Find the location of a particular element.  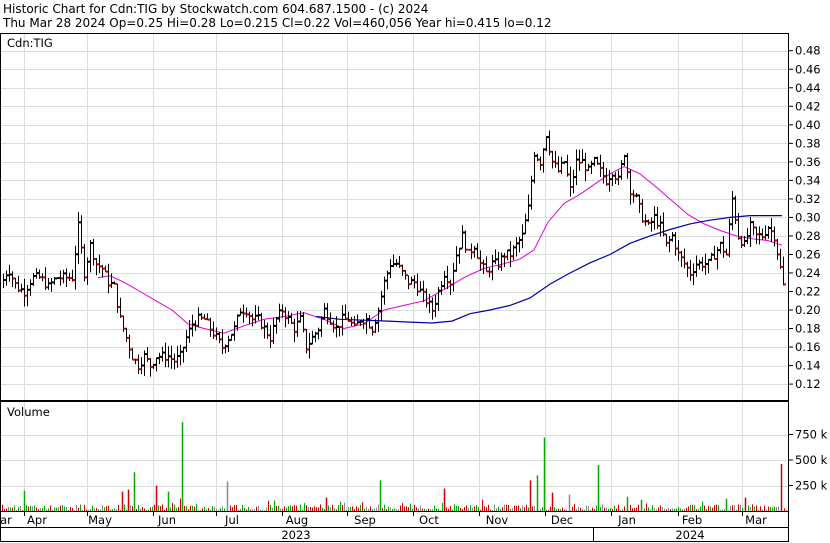

date-axis-frame is located at coordinates (394, 526).